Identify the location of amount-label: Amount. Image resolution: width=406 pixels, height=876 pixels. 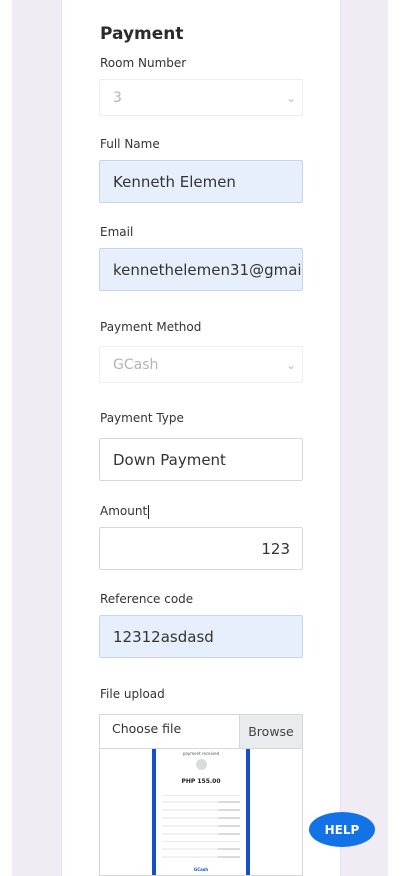
(125, 511).